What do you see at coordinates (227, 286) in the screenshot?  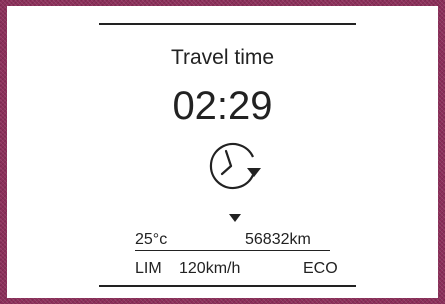 I see `bottom-divider` at bounding box center [227, 286].